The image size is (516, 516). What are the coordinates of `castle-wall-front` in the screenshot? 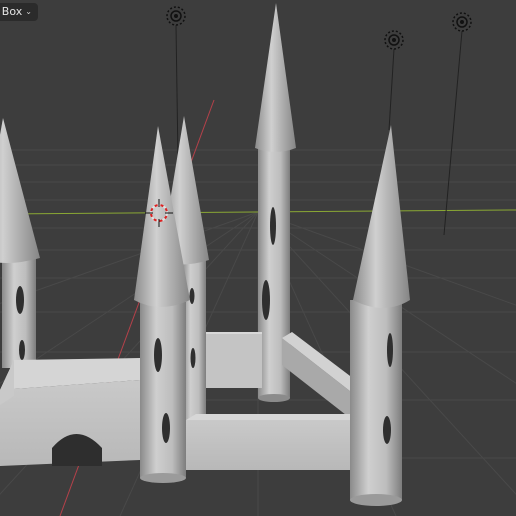 It's located at (273, 442).